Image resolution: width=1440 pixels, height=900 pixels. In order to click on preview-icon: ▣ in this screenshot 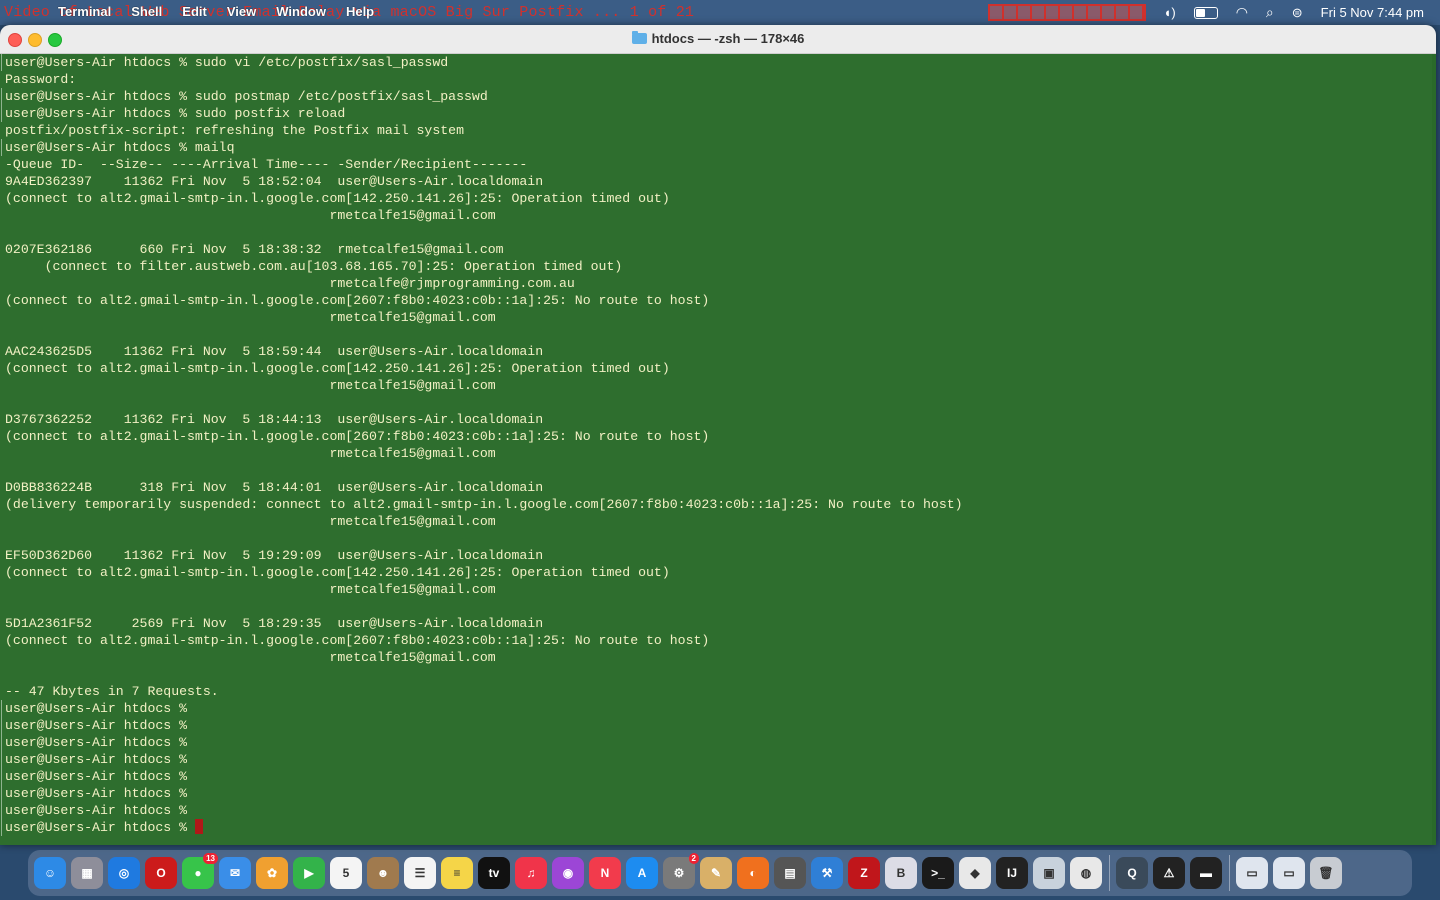, I will do `click(1049, 873)`.